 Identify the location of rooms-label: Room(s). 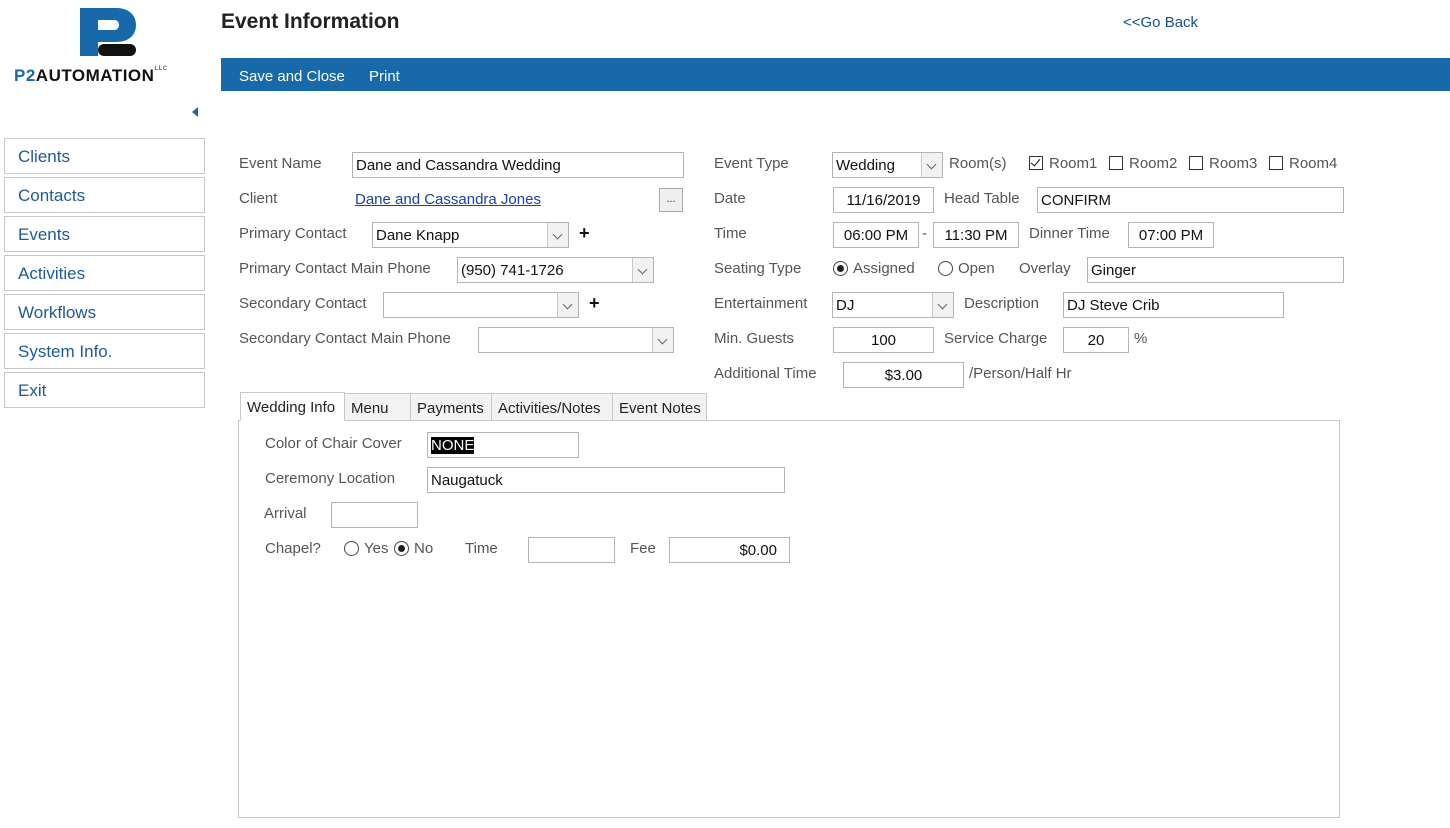
(978, 163).